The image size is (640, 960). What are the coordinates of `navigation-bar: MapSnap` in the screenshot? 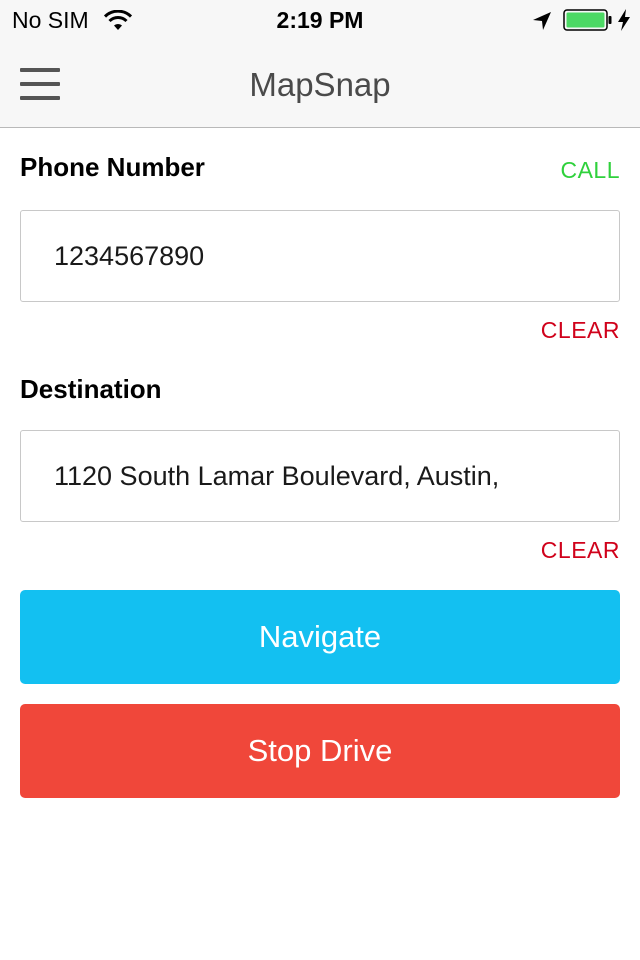 It's located at (320, 84).